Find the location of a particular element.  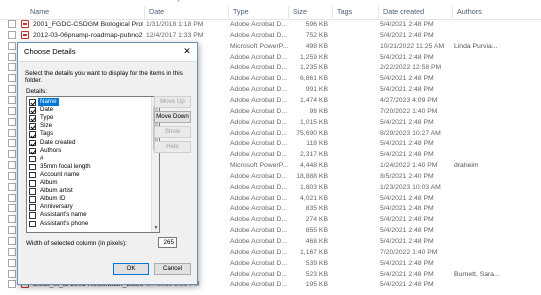

detail-item: Size is located at coordinates (88, 126).